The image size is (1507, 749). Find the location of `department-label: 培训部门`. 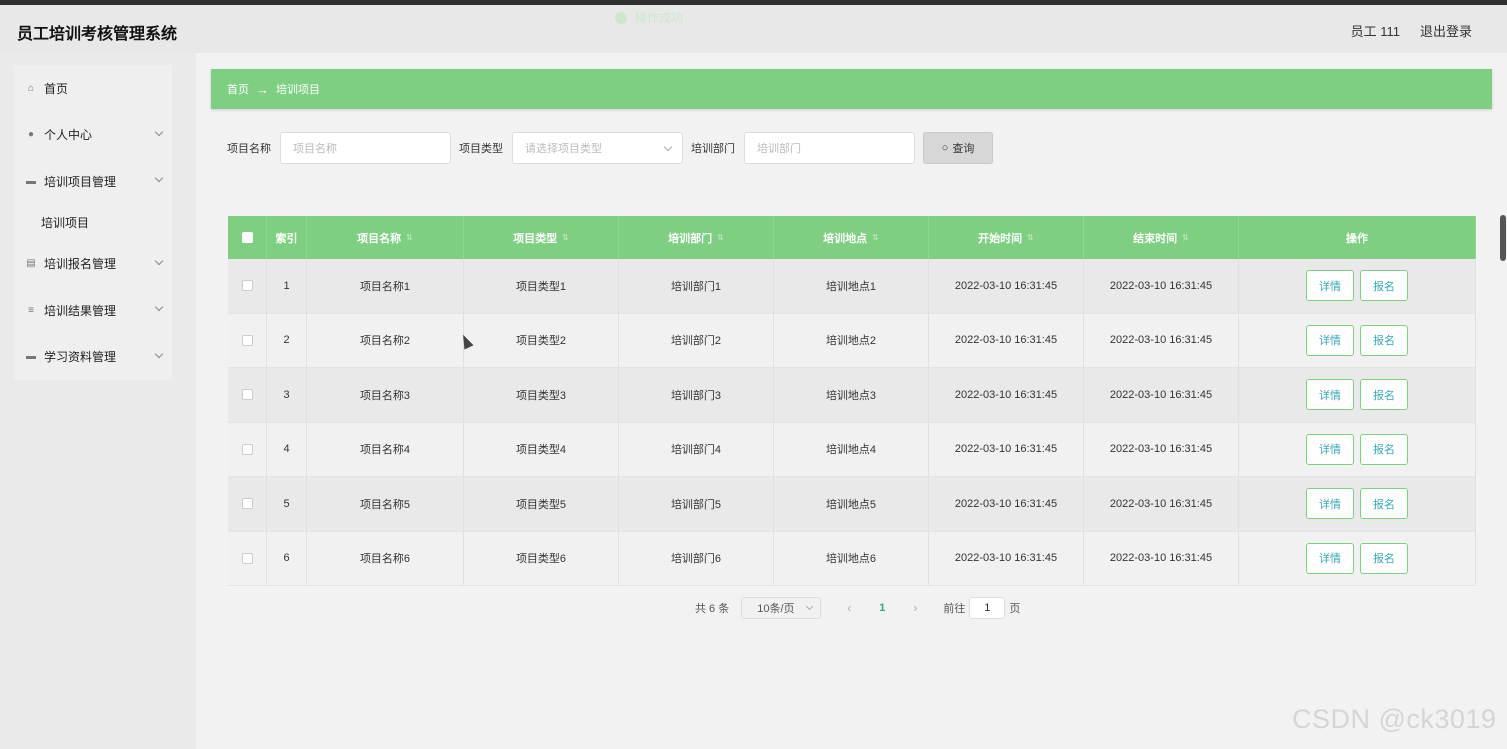

department-label: 培训部门 is located at coordinates (713, 149).